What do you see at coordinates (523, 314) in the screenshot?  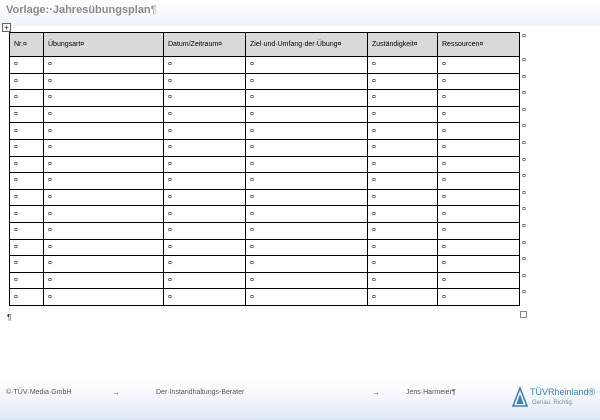 I see `table-resize-handle-icon` at bounding box center [523, 314].